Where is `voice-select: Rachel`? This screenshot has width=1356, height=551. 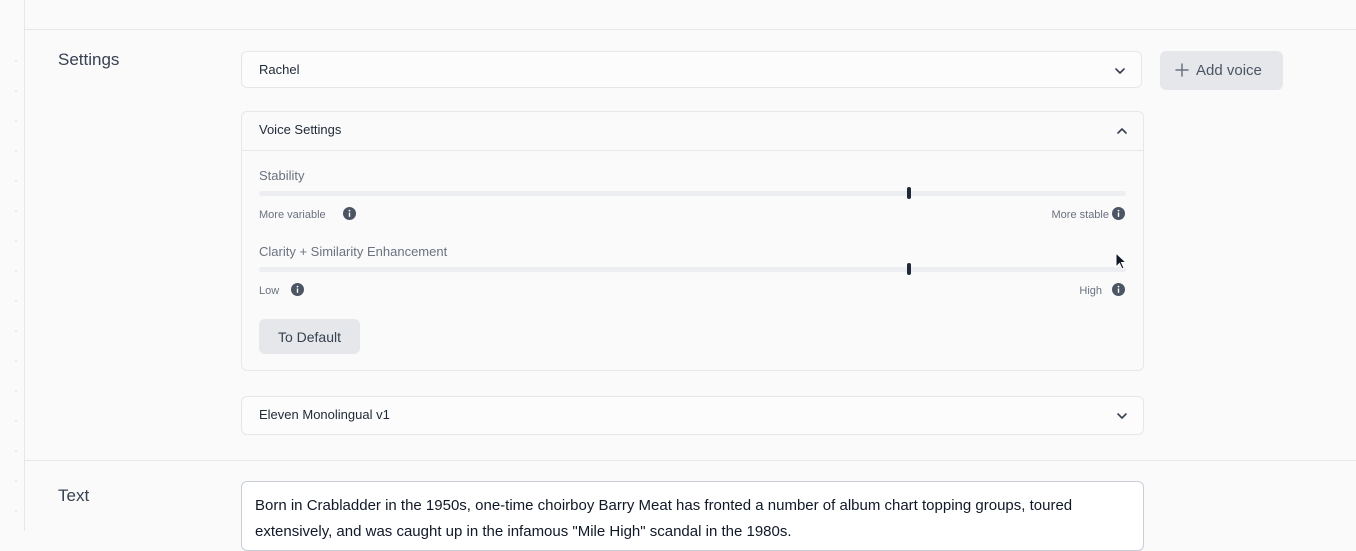 voice-select: Rachel is located at coordinates (691, 69).